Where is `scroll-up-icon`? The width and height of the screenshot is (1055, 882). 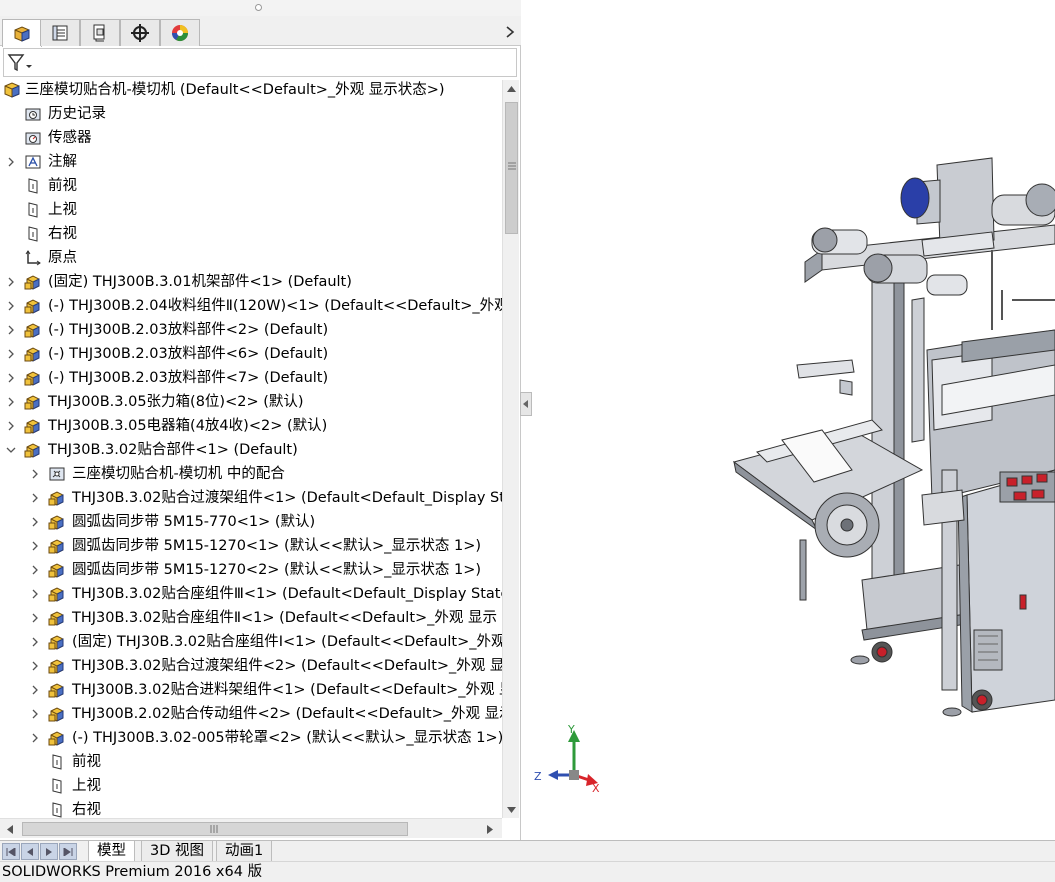
scroll-up-icon is located at coordinates (511, 88).